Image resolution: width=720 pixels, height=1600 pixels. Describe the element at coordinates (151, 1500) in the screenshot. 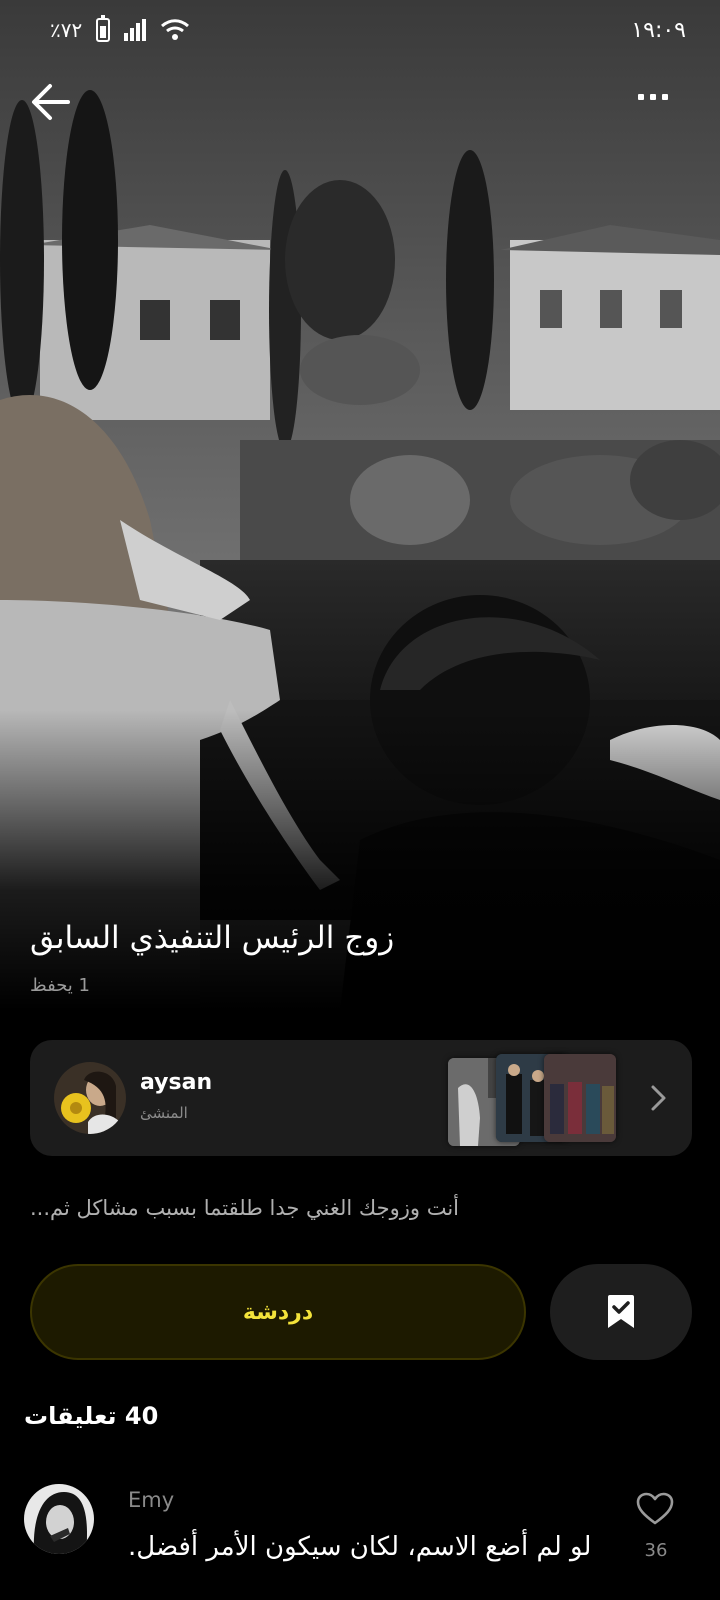

I see `commenter-name: Emy` at that location.